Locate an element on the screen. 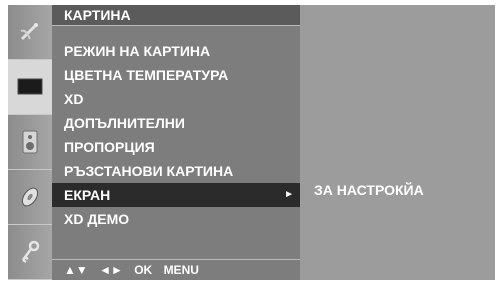 This screenshot has width=503, height=284. menu-item-label: XD ДЕМО is located at coordinates (97, 219).